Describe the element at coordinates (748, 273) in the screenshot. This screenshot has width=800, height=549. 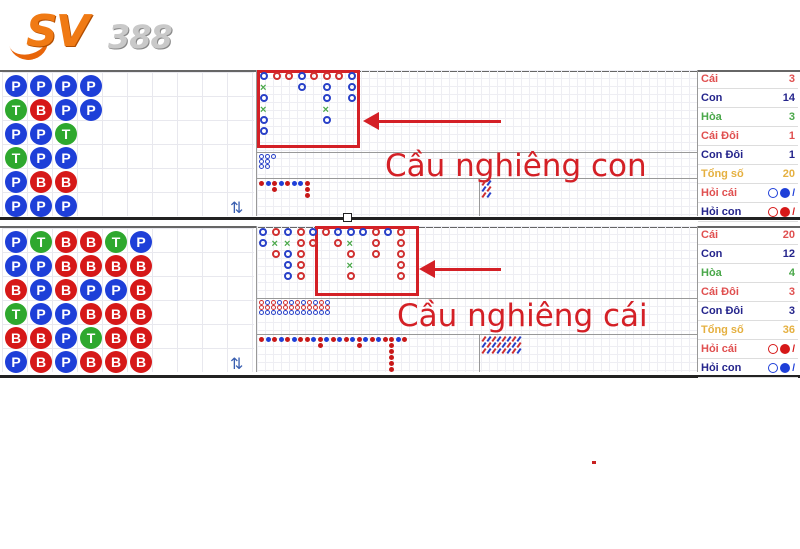
I see `stat-row: Hòa 4` at that location.